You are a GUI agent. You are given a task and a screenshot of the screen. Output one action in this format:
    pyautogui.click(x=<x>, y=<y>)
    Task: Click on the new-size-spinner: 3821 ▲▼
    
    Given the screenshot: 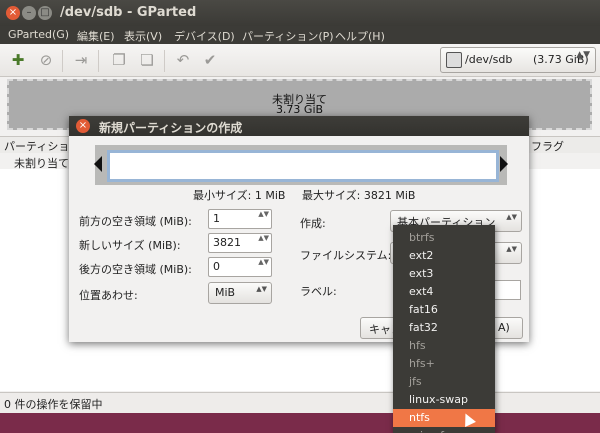 What is the action you would take?
    pyautogui.click(x=240, y=243)
    